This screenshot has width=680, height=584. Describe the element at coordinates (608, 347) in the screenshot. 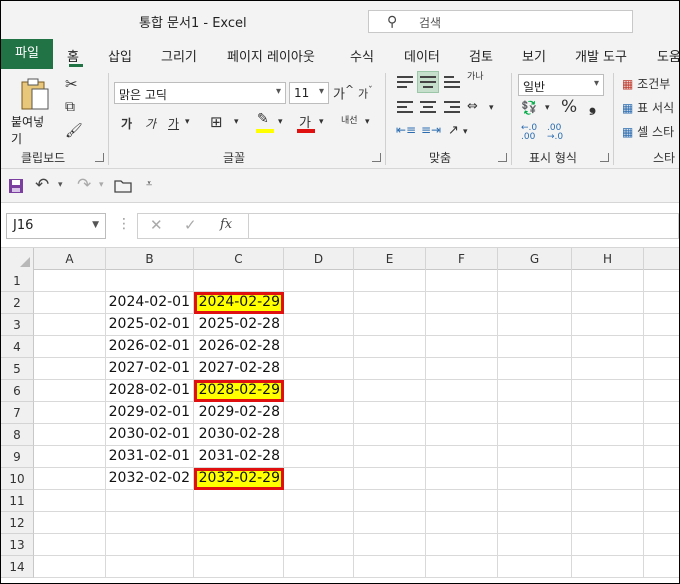

I see `cell-h4` at that location.